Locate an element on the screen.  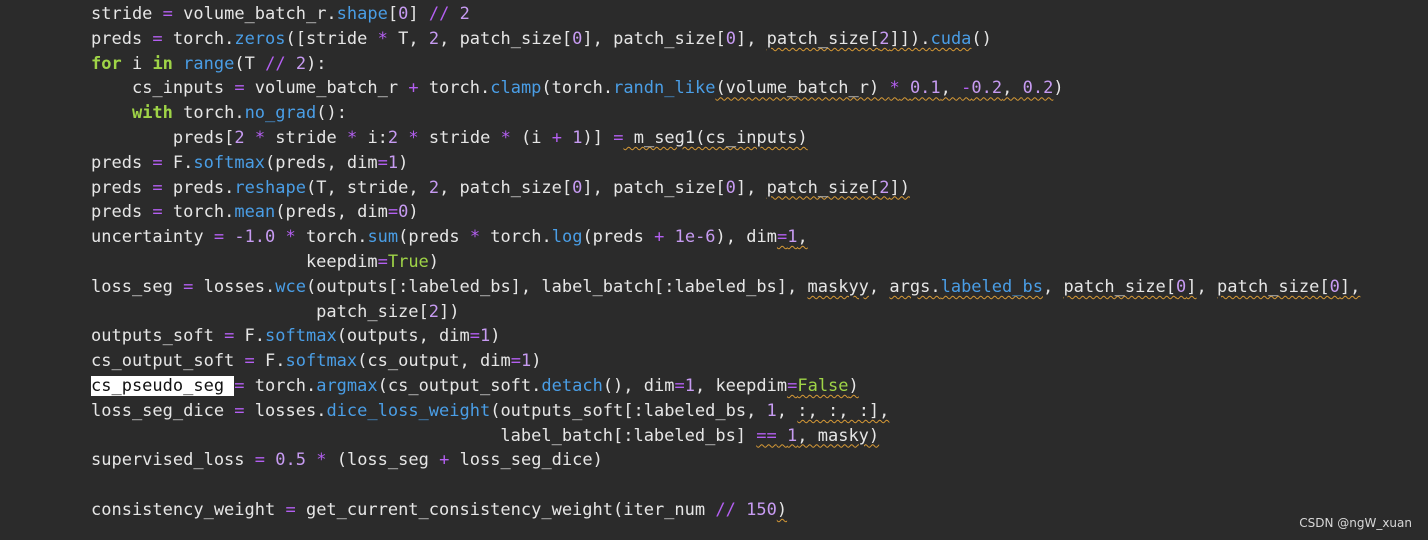
code-token: ] is located at coordinates (1191, 286).